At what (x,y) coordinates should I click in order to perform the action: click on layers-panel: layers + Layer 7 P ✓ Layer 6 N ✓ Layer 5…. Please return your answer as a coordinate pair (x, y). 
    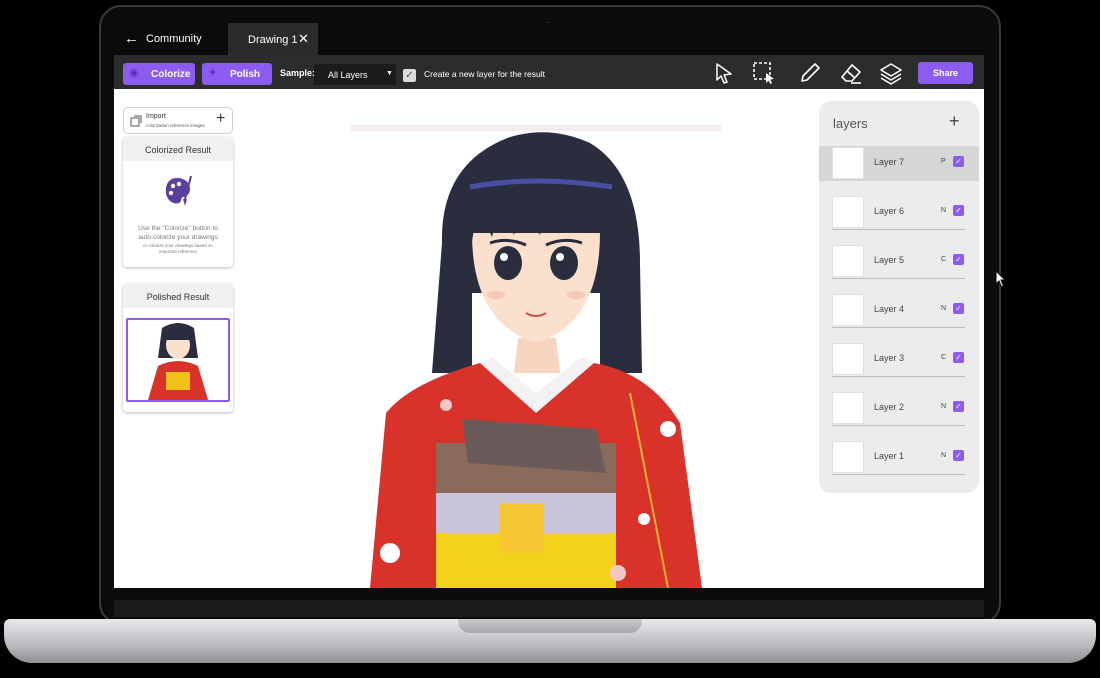
    Looking at the image, I should click on (899, 297).